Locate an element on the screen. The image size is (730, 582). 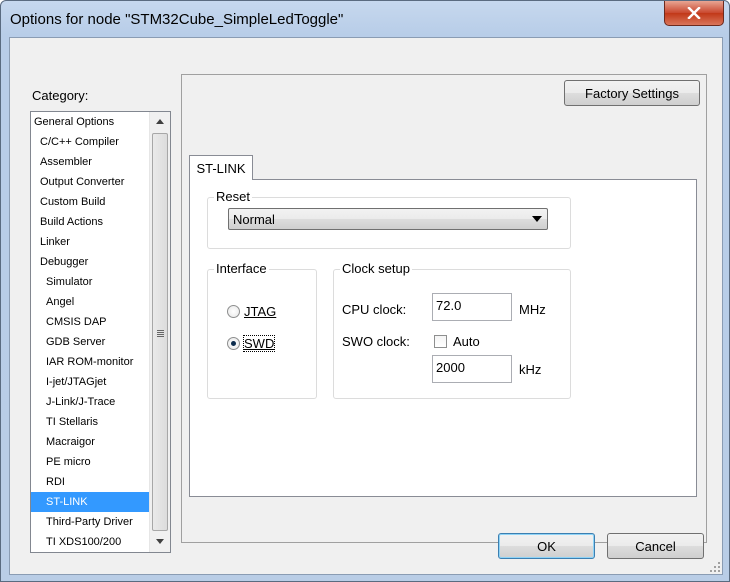
category-item: Custom Build is located at coordinates (90, 202).